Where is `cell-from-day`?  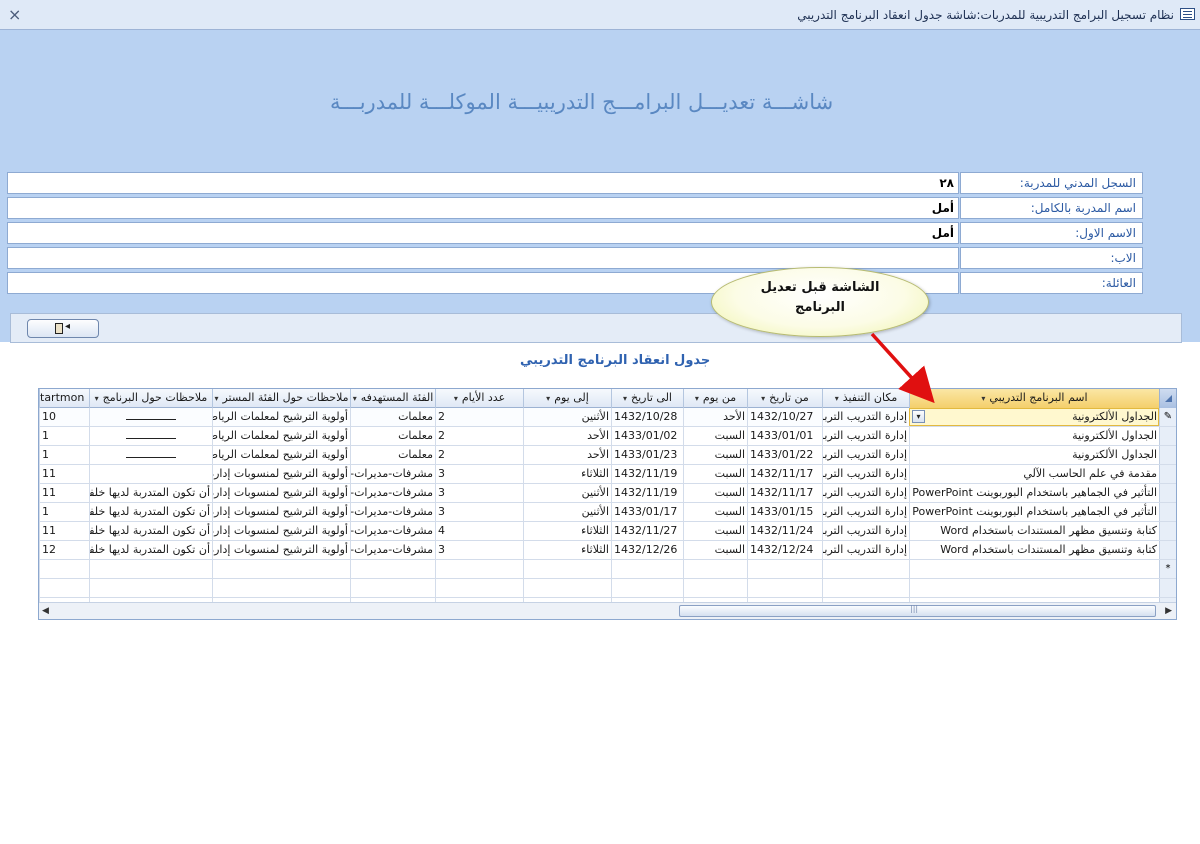 cell-from-day is located at coordinates (715, 569).